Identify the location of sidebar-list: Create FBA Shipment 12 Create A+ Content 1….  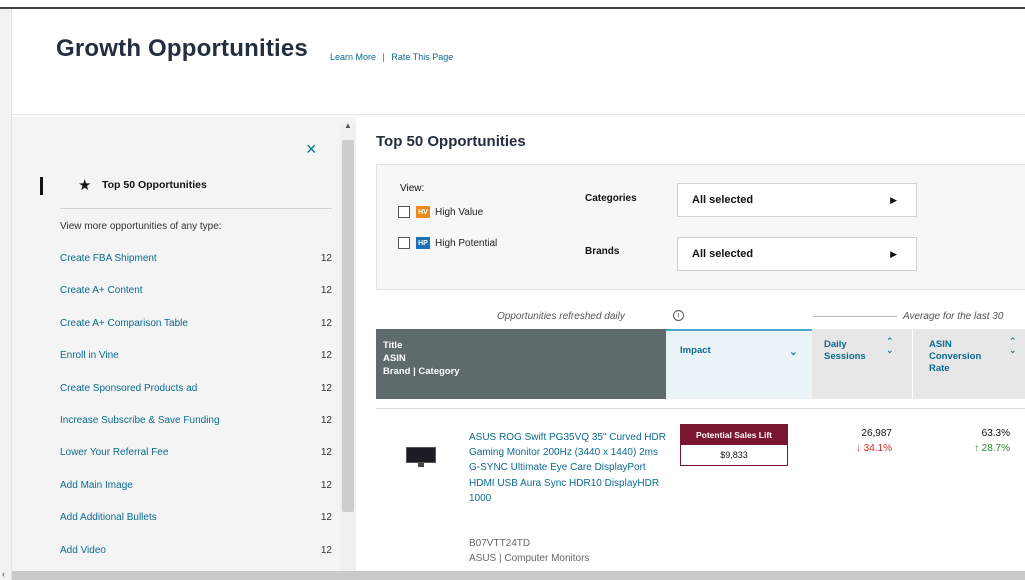
(196, 415).